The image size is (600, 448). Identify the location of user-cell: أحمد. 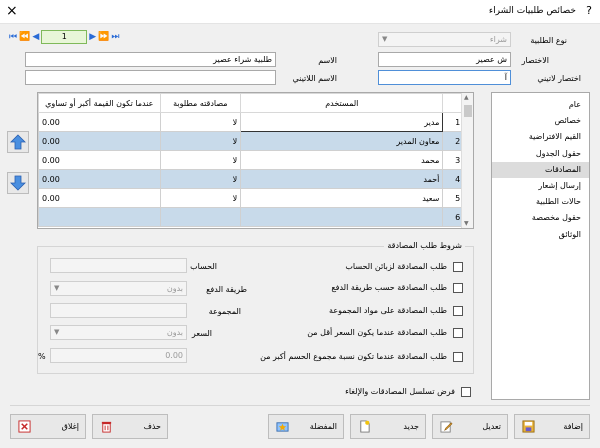
(342, 179).